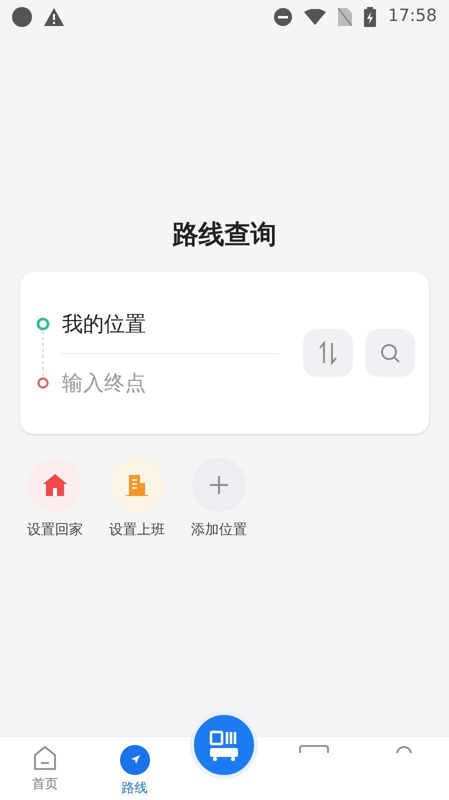 The width and height of the screenshot is (449, 800). What do you see at coordinates (171, 383) in the screenshot?
I see `destination-field: 输入终点` at bounding box center [171, 383].